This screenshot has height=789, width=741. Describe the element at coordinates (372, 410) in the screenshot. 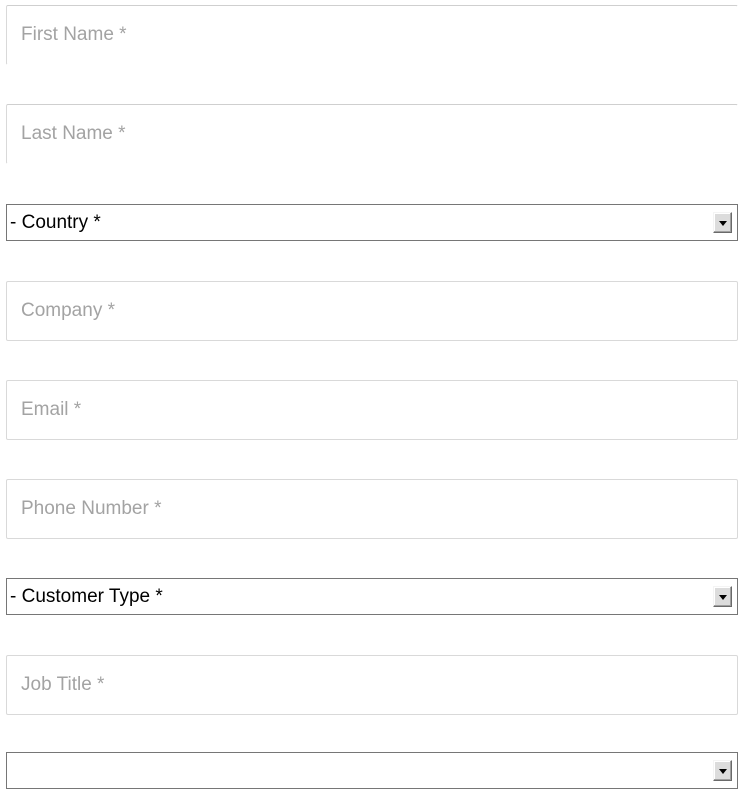

I see `email-input` at that location.